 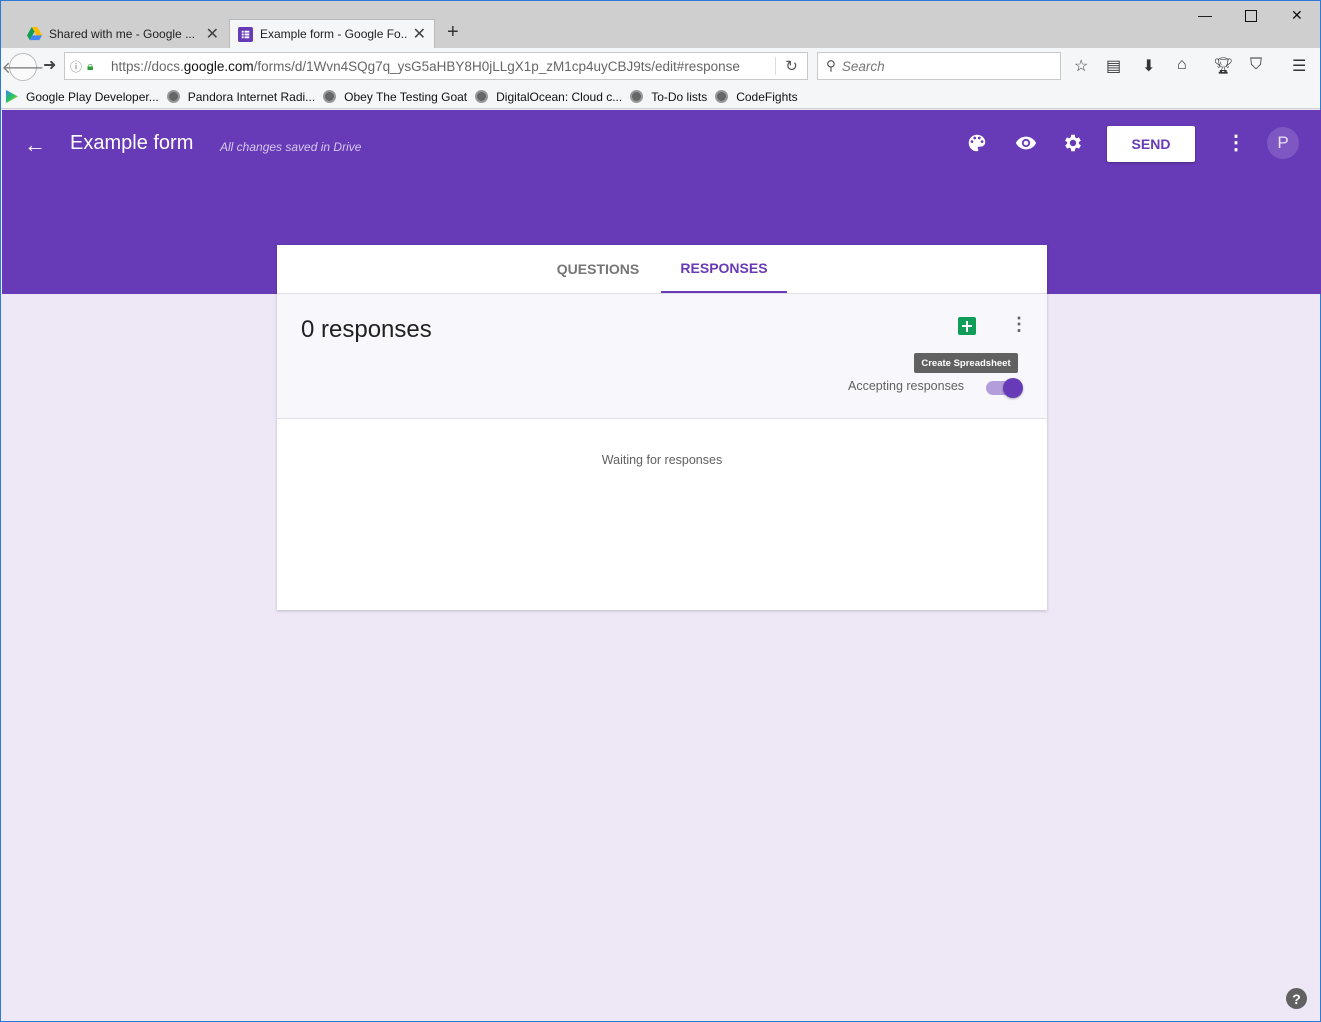 What do you see at coordinates (1113, 66) in the screenshot?
I see `reading-list-icon: ▤` at bounding box center [1113, 66].